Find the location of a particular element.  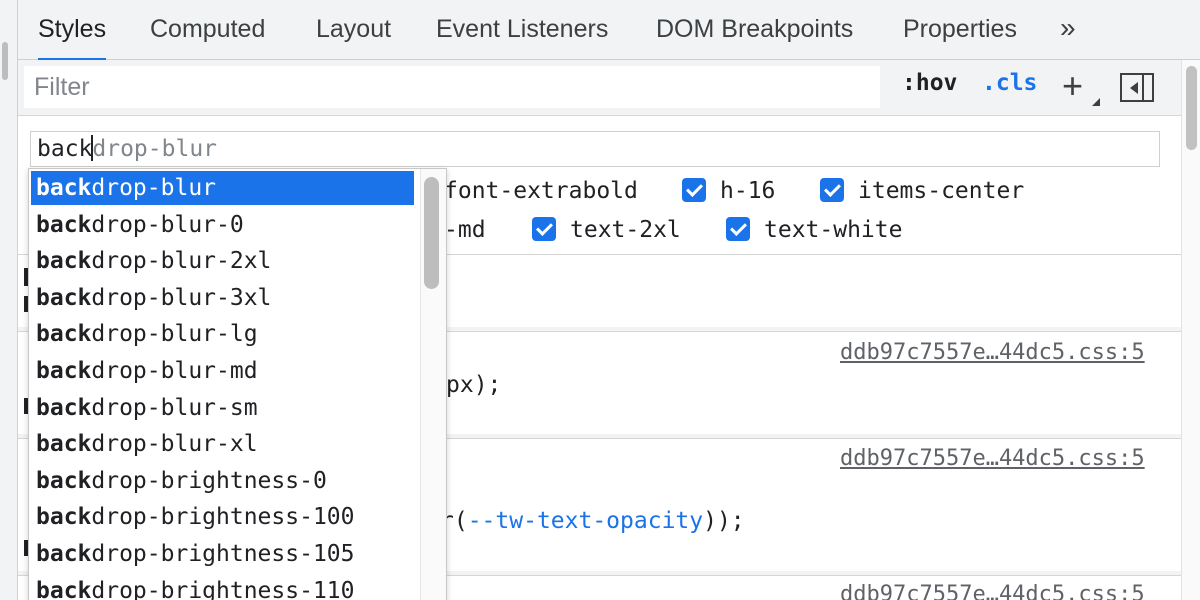

class-toggle-text-white: text-white is located at coordinates (814, 230).